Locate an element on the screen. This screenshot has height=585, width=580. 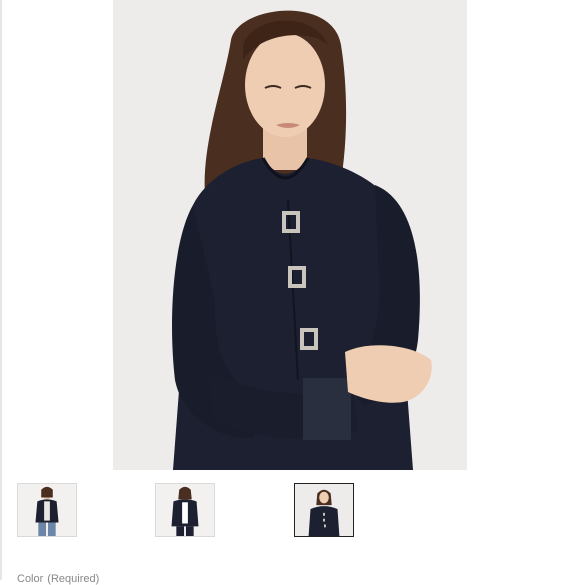
color-option-label: Color (Required) is located at coordinates (58, 579).